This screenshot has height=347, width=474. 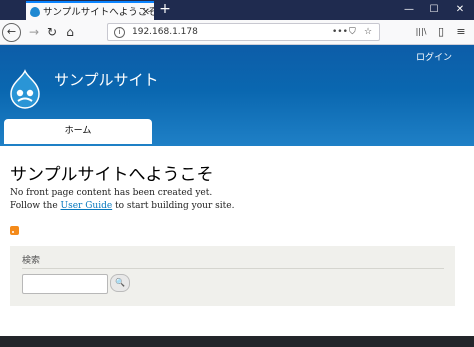 What do you see at coordinates (35, 12) in the screenshot?
I see `drupal-favicon-icon` at bounding box center [35, 12].